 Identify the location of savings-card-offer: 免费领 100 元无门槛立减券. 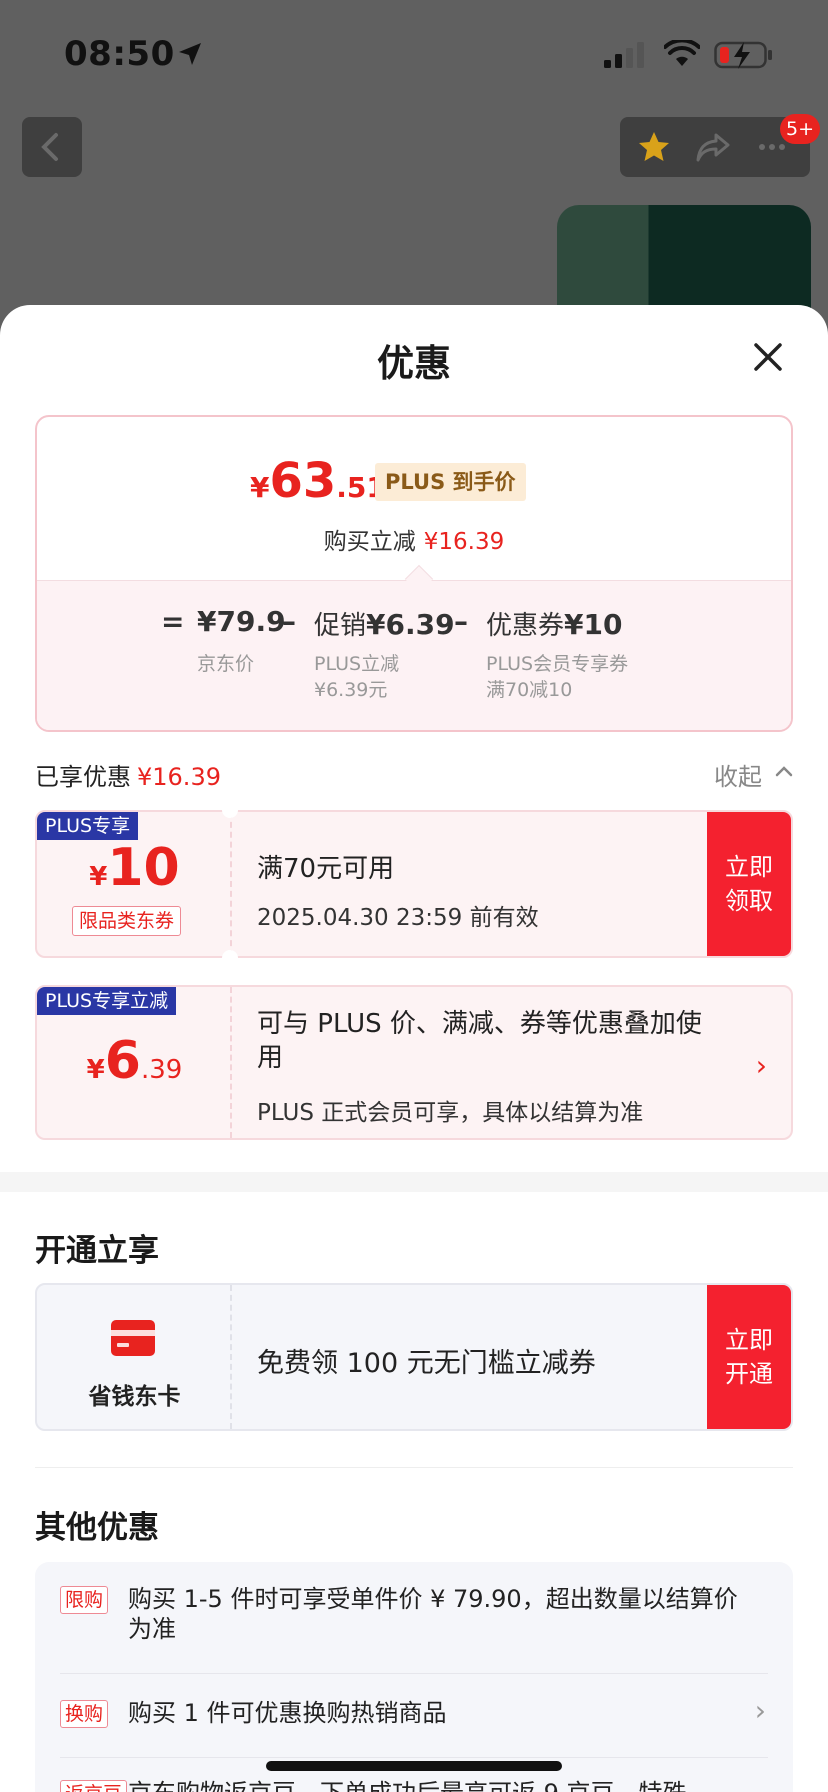
(426, 1363).